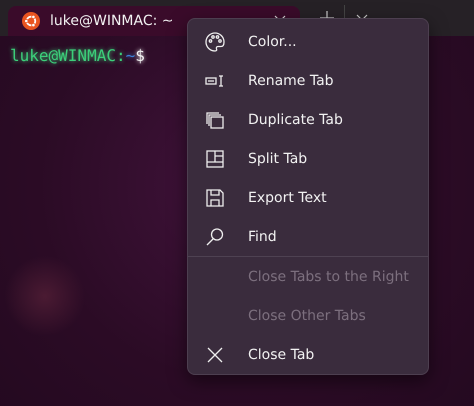  What do you see at coordinates (308, 354) in the screenshot?
I see `menu-item: Close Tab` at bounding box center [308, 354].